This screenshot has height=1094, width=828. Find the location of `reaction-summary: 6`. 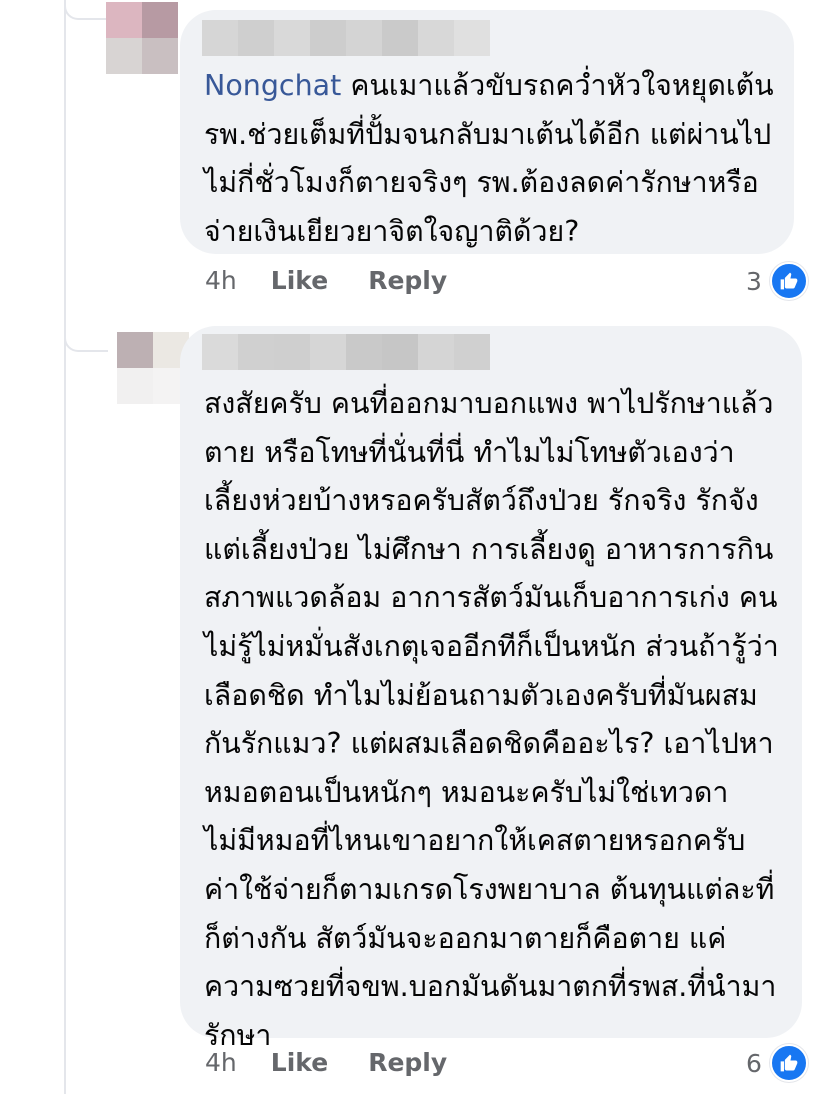

reaction-summary: 6 is located at coordinates (777, 1063).